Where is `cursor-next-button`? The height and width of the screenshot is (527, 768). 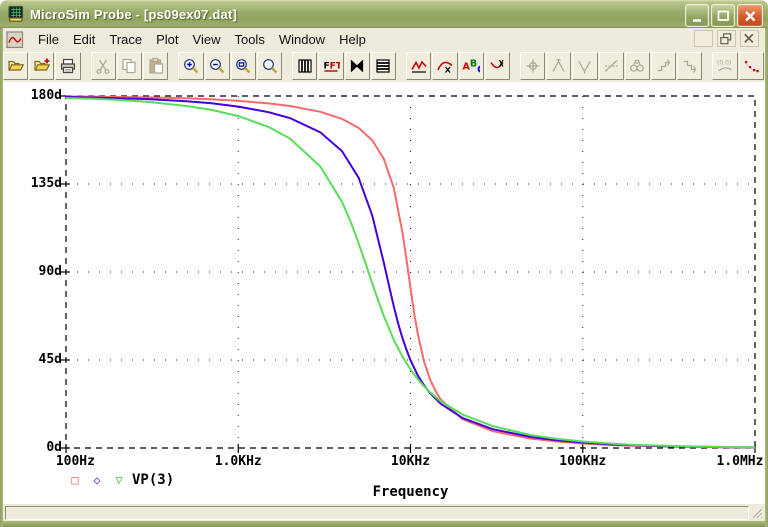
cursor-next-button is located at coordinates (664, 66).